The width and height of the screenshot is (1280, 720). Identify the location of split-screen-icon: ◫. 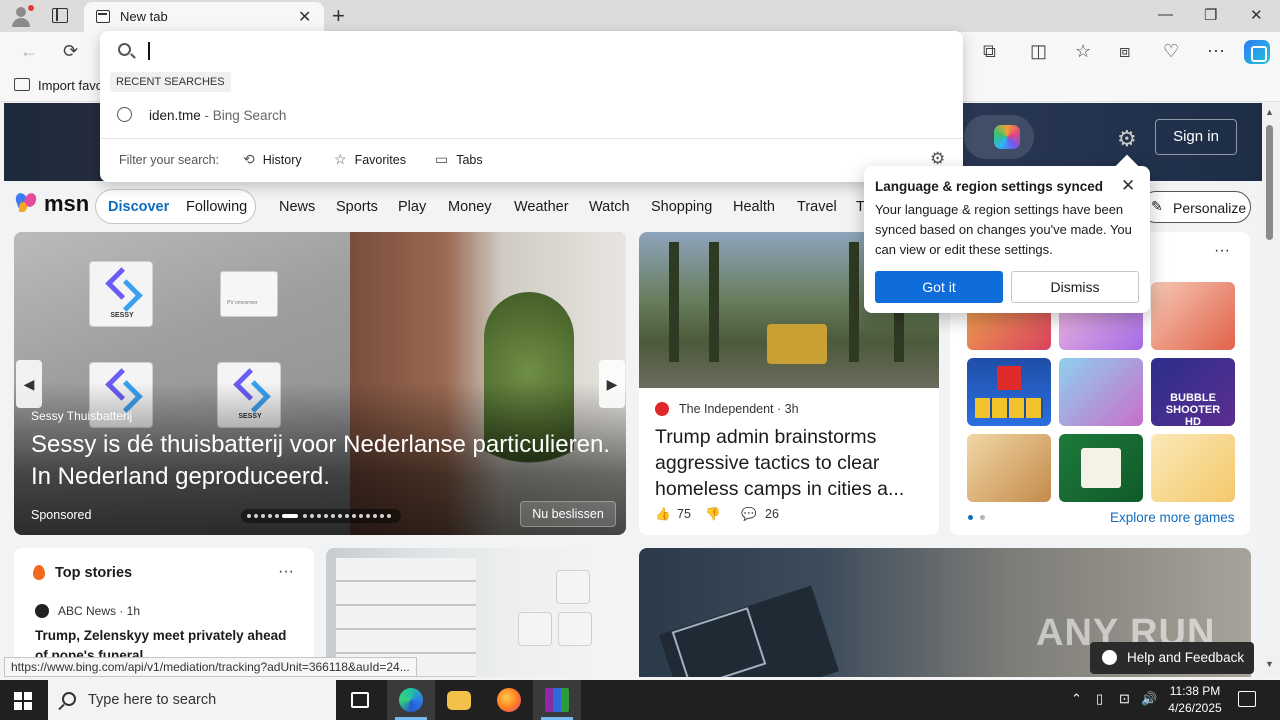
(1038, 51).